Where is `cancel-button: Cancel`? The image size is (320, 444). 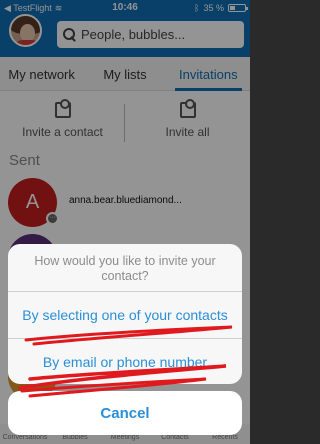 cancel-button: Cancel is located at coordinates (125, 413).